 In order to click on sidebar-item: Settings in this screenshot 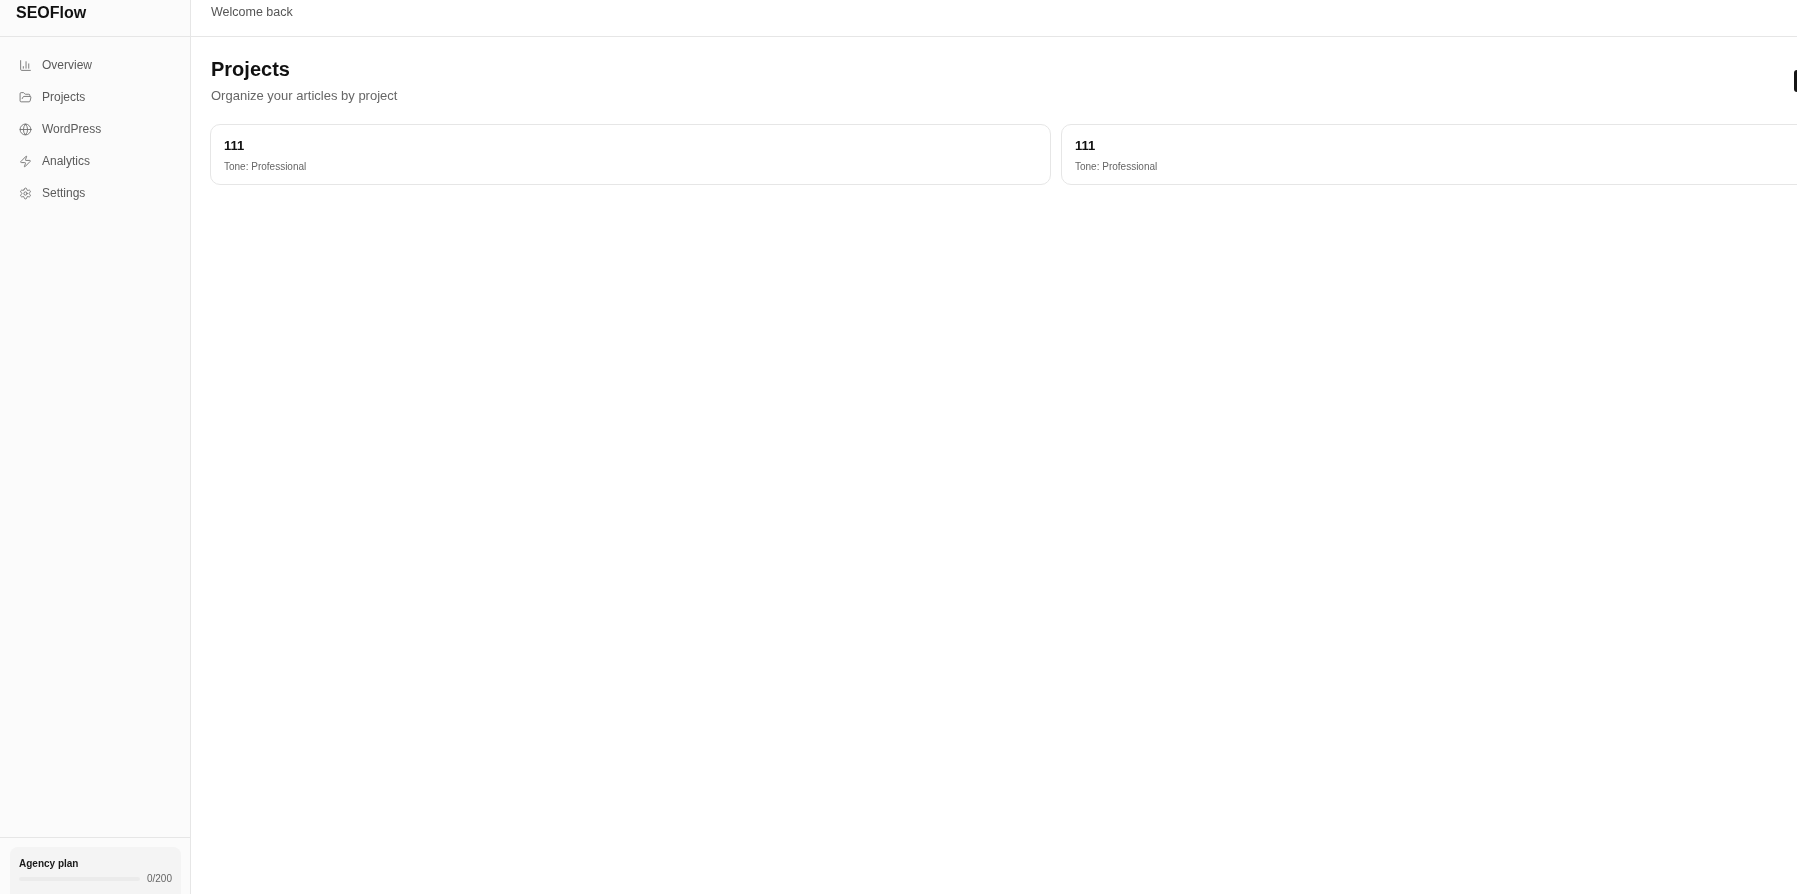, I will do `click(95, 193)`.